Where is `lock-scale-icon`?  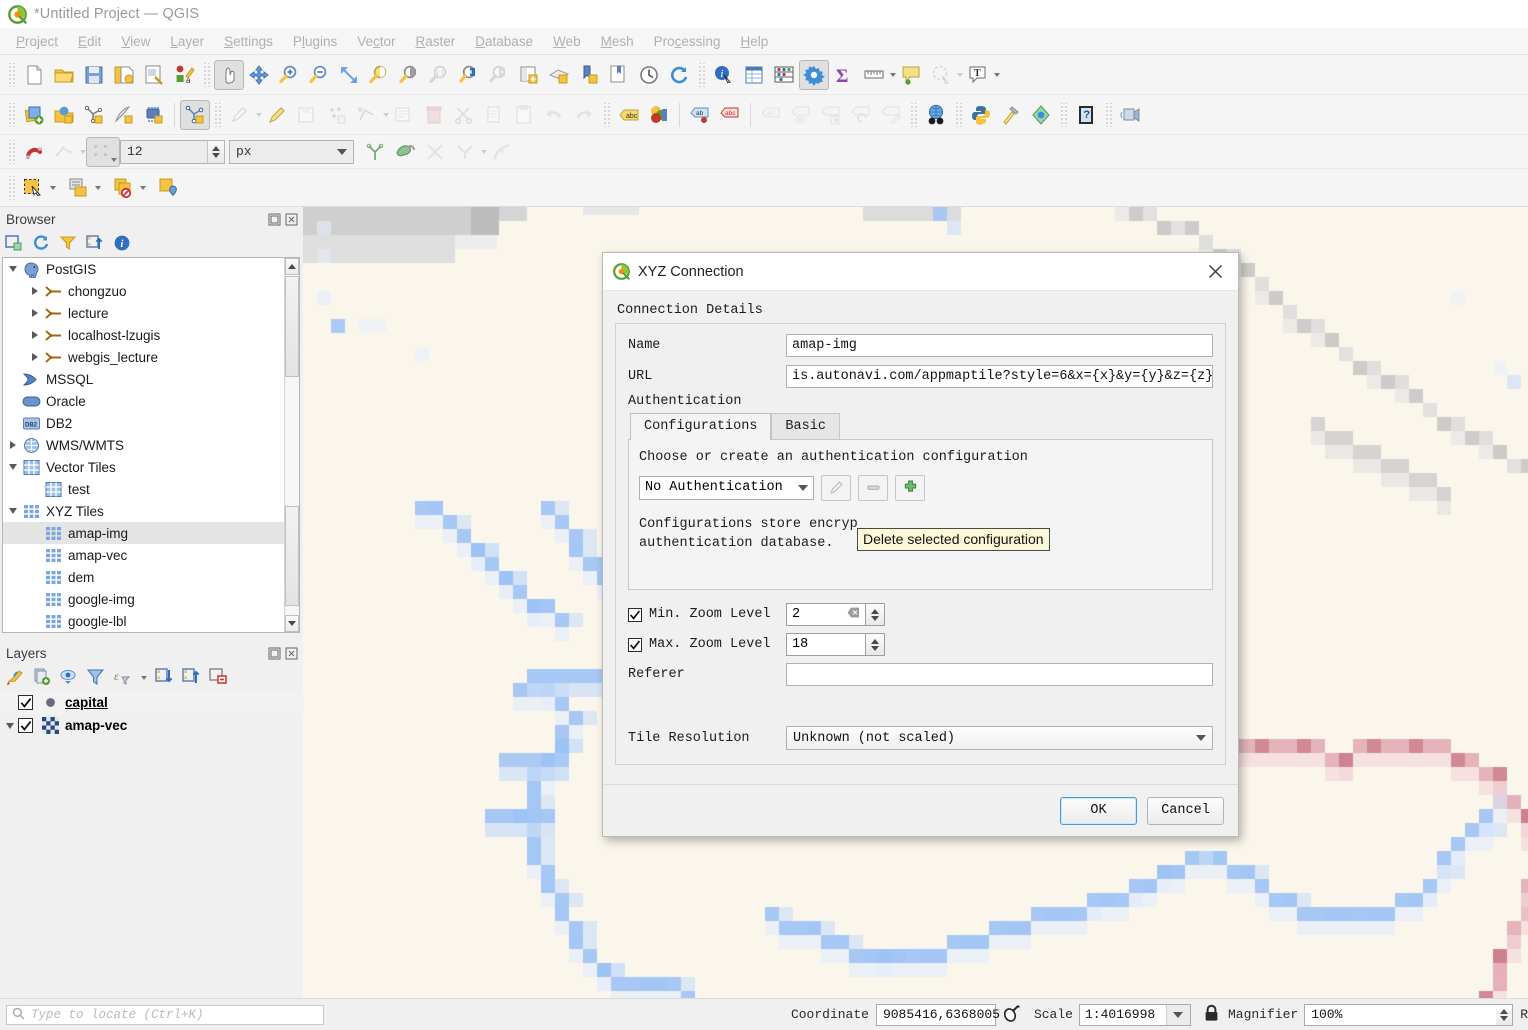 lock-scale-icon is located at coordinates (1211, 1014).